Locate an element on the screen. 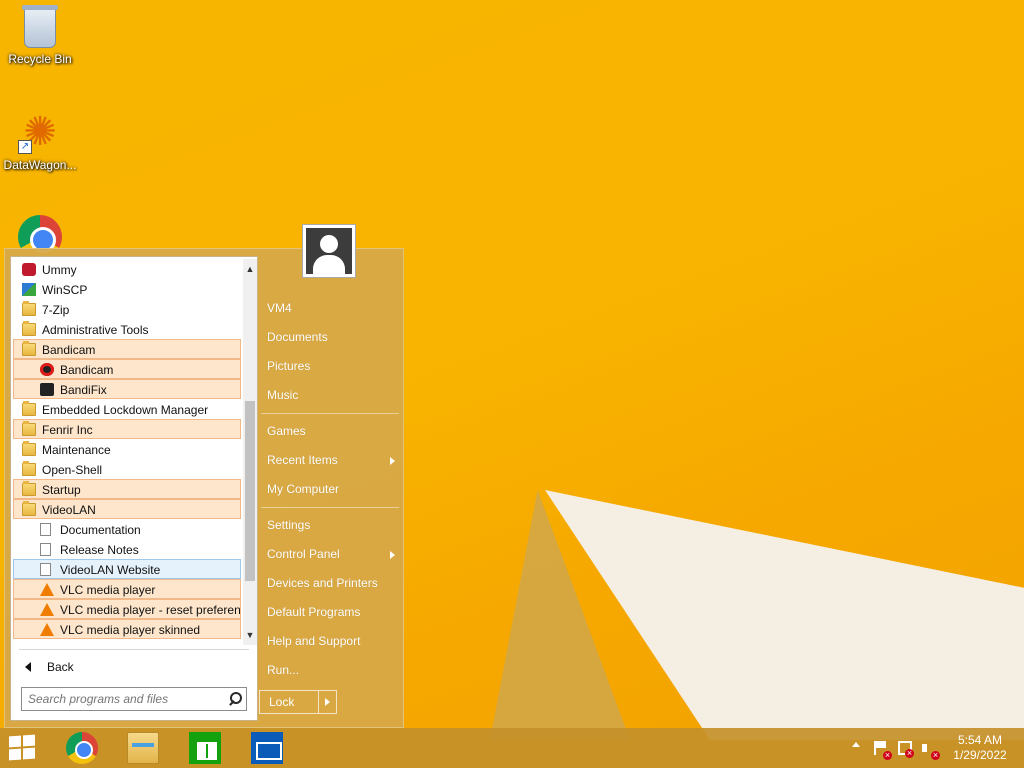  program-item-label: Maintenance is located at coordinates (76, 450).